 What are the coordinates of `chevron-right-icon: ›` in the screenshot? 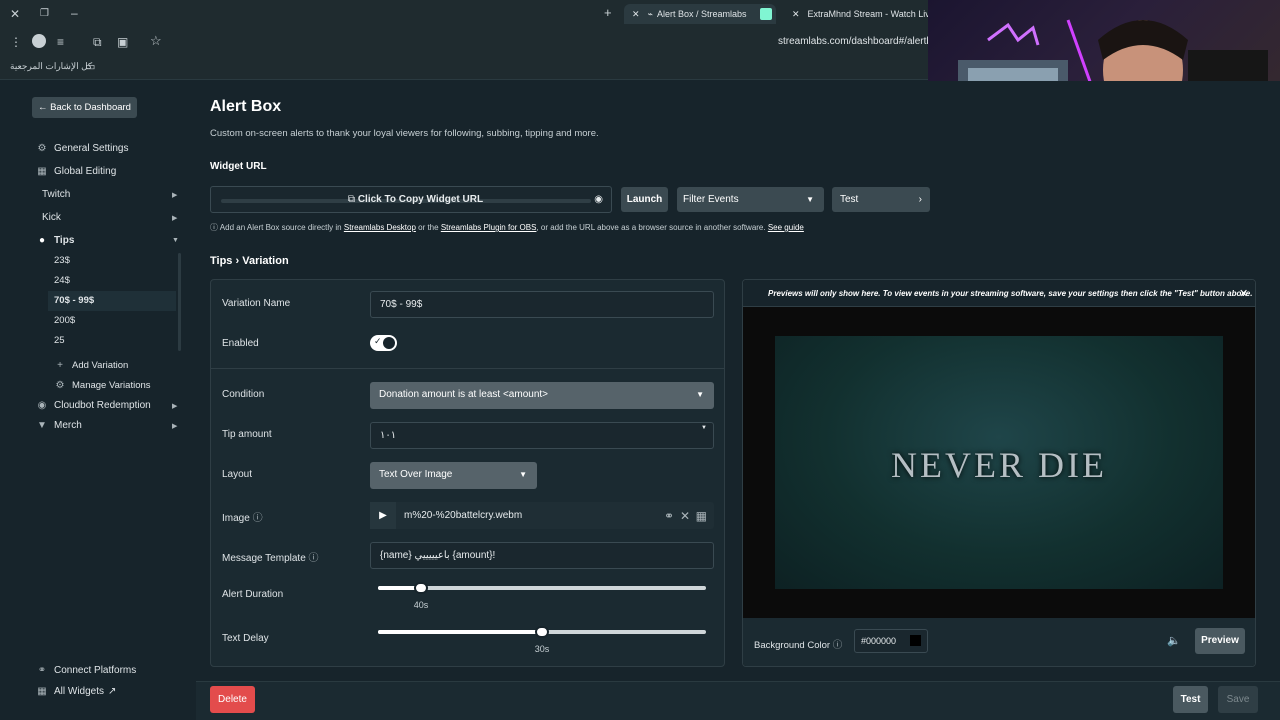 It's located at (920, 199).